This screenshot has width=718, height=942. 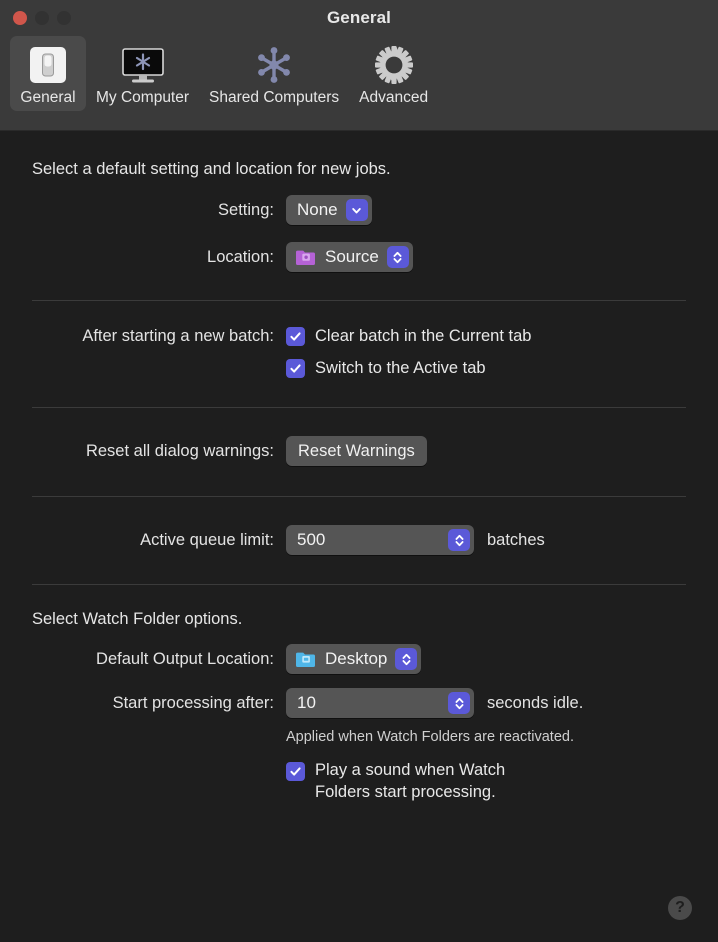 I want to click on reset-warnings-label: Reset all dialog warnings:, so click(x=179, y=450).